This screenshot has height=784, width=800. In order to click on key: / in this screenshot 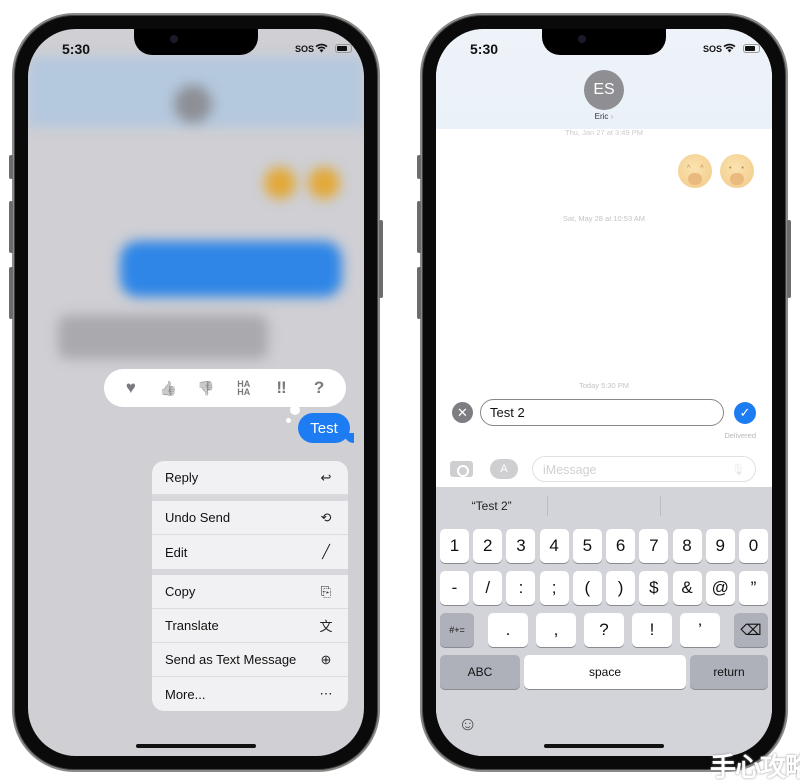, I will do `click(488, 588)`.